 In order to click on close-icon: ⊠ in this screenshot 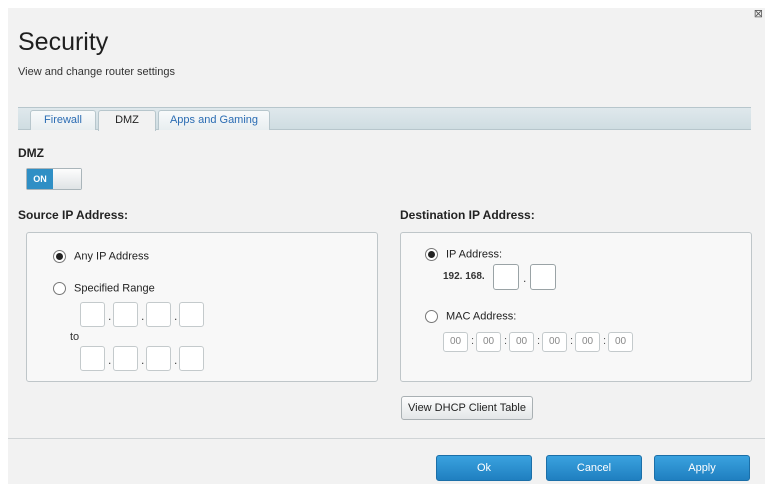, I will do `click(758, 14)`.